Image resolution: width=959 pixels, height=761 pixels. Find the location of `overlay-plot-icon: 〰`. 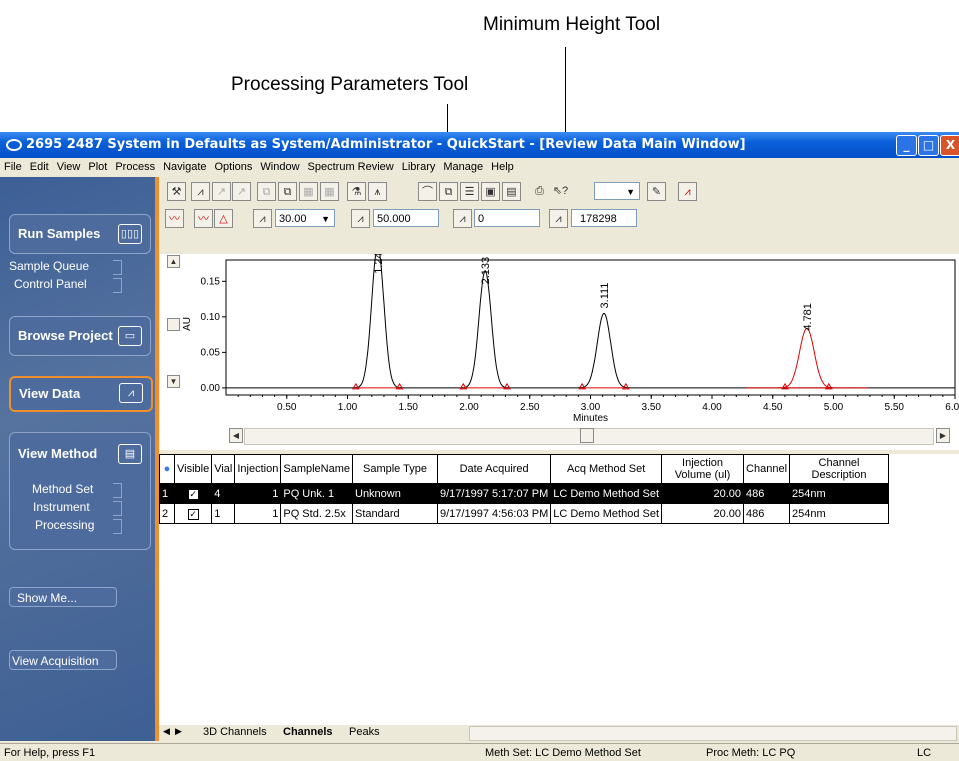

overlay-plot-icon: 〰 is located at coordinates (174, 218).